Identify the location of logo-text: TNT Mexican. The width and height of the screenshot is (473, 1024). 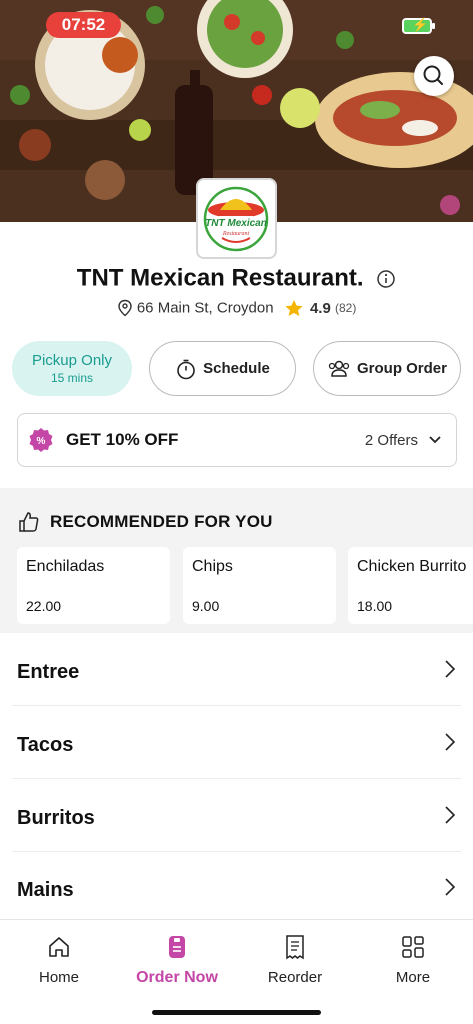
(236, 223).